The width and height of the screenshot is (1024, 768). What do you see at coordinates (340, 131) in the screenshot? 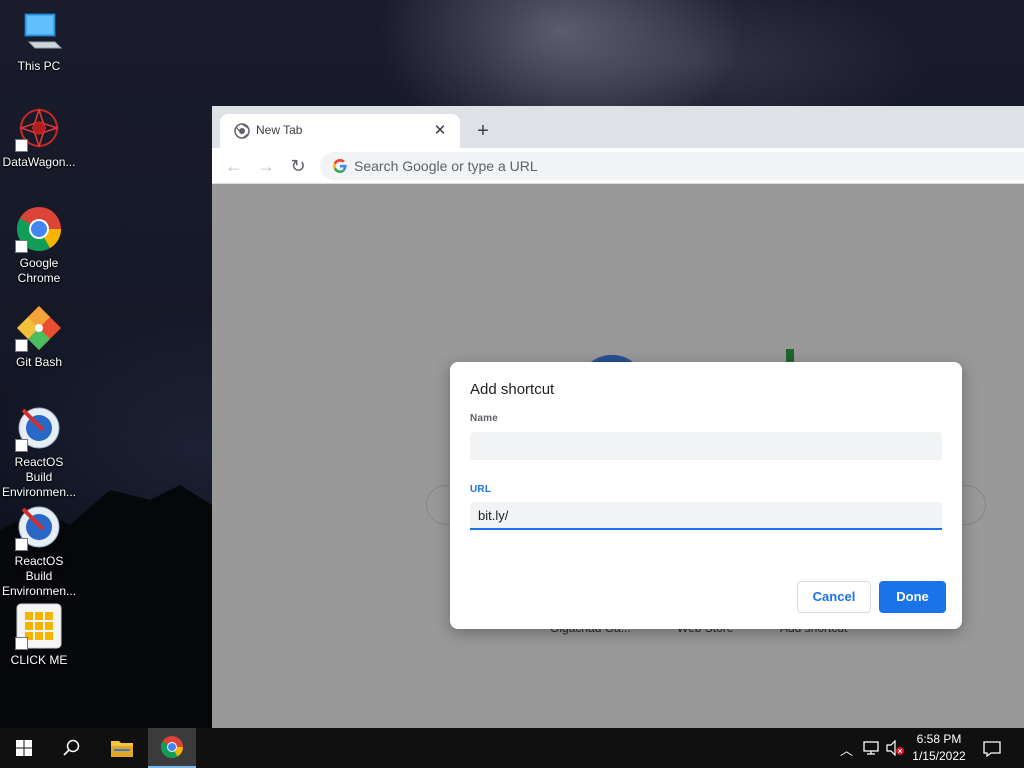
I see `tab-new-tab: New Tab ✕` at bounding box center [340, 131].